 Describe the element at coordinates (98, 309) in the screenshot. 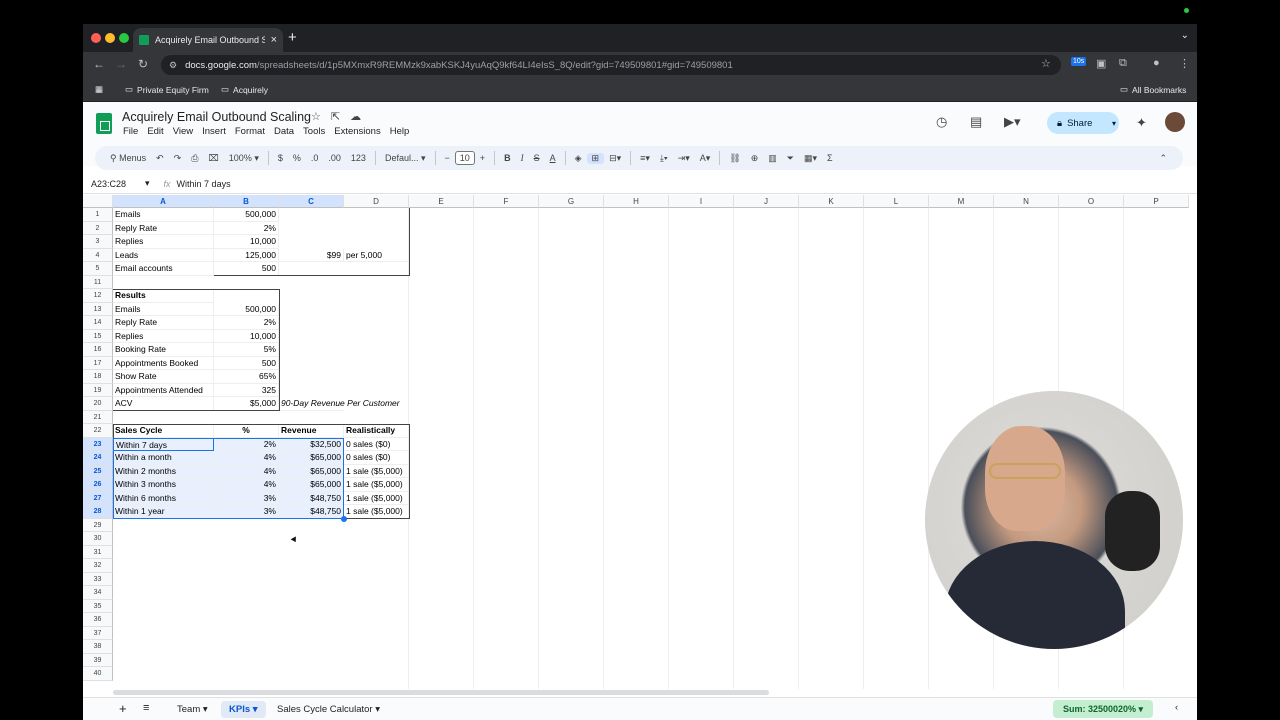

I see `row-header: 13` at that location.